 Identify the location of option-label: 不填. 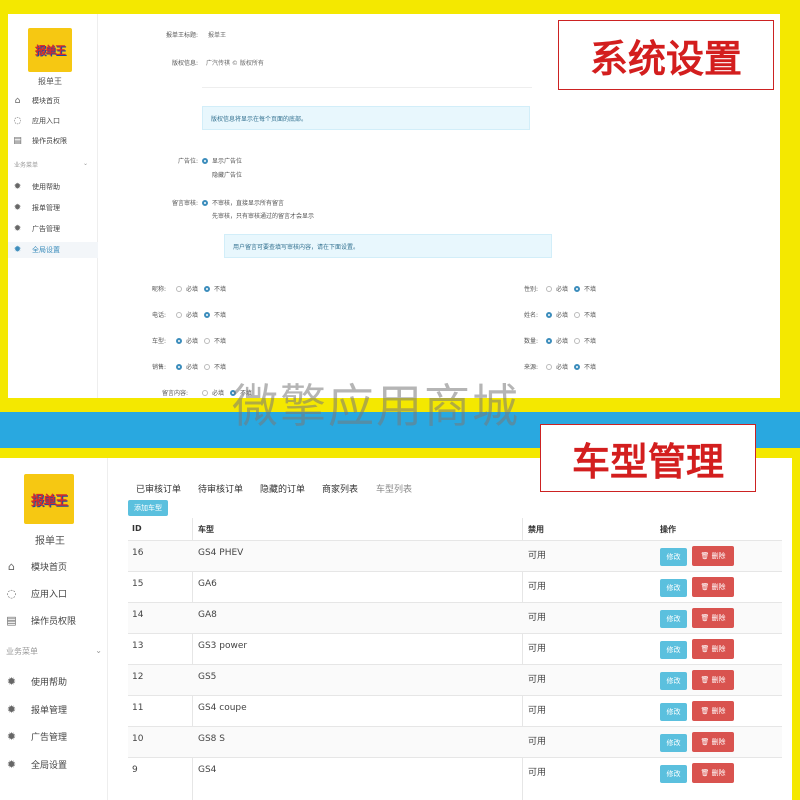
(590, 289).